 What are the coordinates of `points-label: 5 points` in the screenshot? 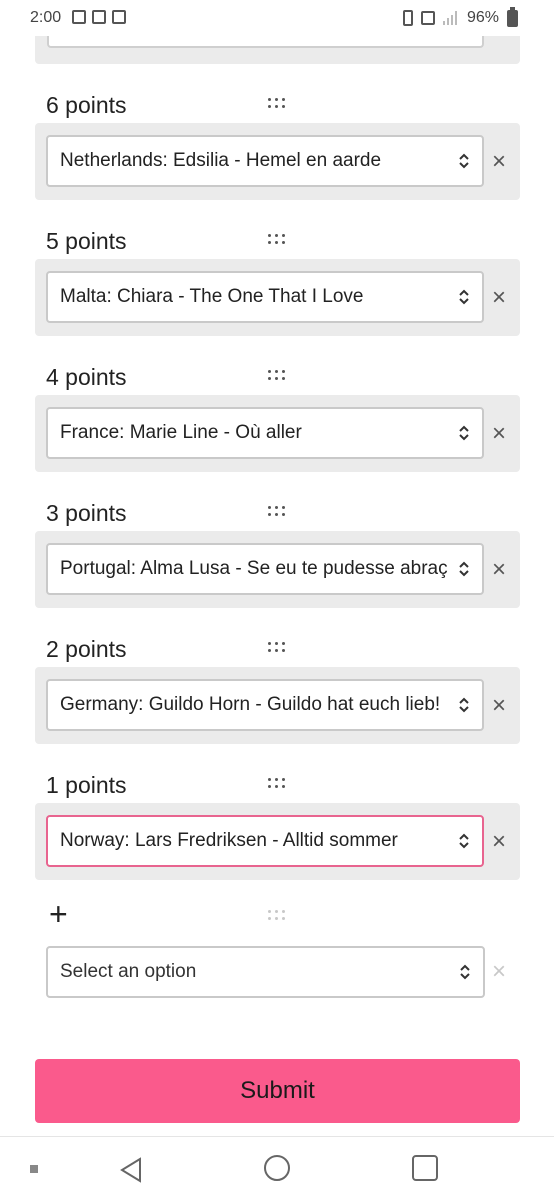 It's located at (86, 241).